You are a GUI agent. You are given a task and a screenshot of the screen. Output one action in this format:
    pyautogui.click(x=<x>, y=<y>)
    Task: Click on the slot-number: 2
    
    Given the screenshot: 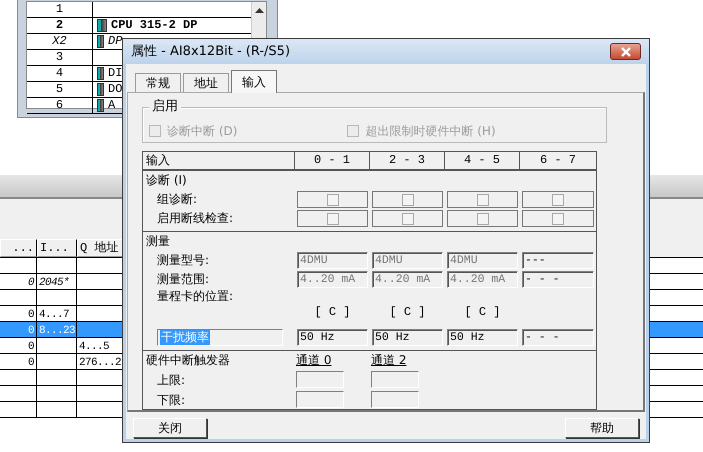 What is the action you would take?
    pyautogui.click(x=60, y=25)
    